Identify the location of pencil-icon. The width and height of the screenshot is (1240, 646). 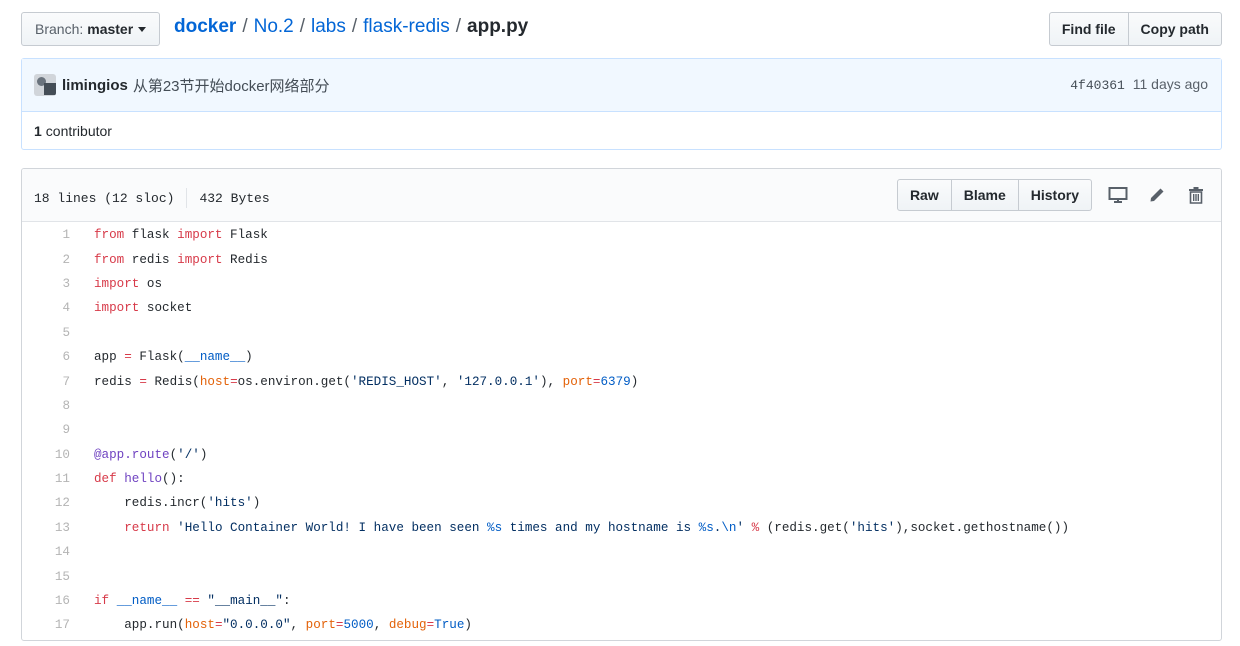
(1157, 195).